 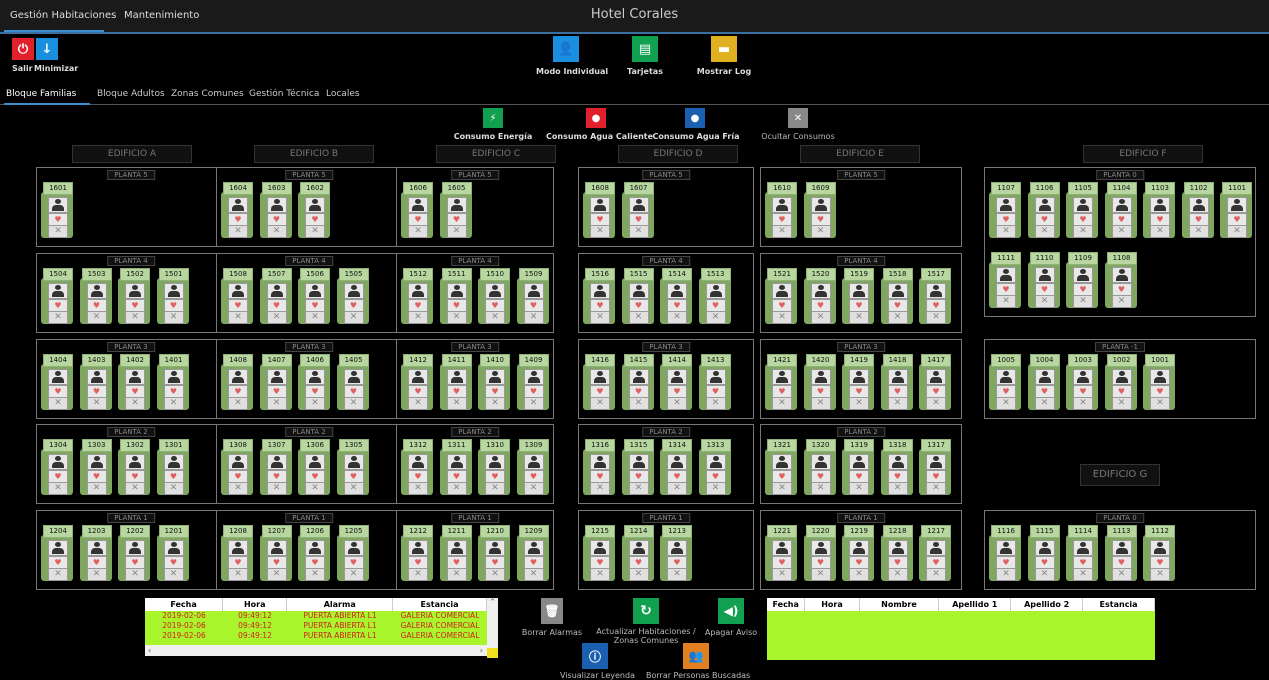 What do you see at coordinates (284, 94) in the screenshot?
I see `subtab-gestion-tecnica: Gestión Técnica` at bounding box center [284, 94].